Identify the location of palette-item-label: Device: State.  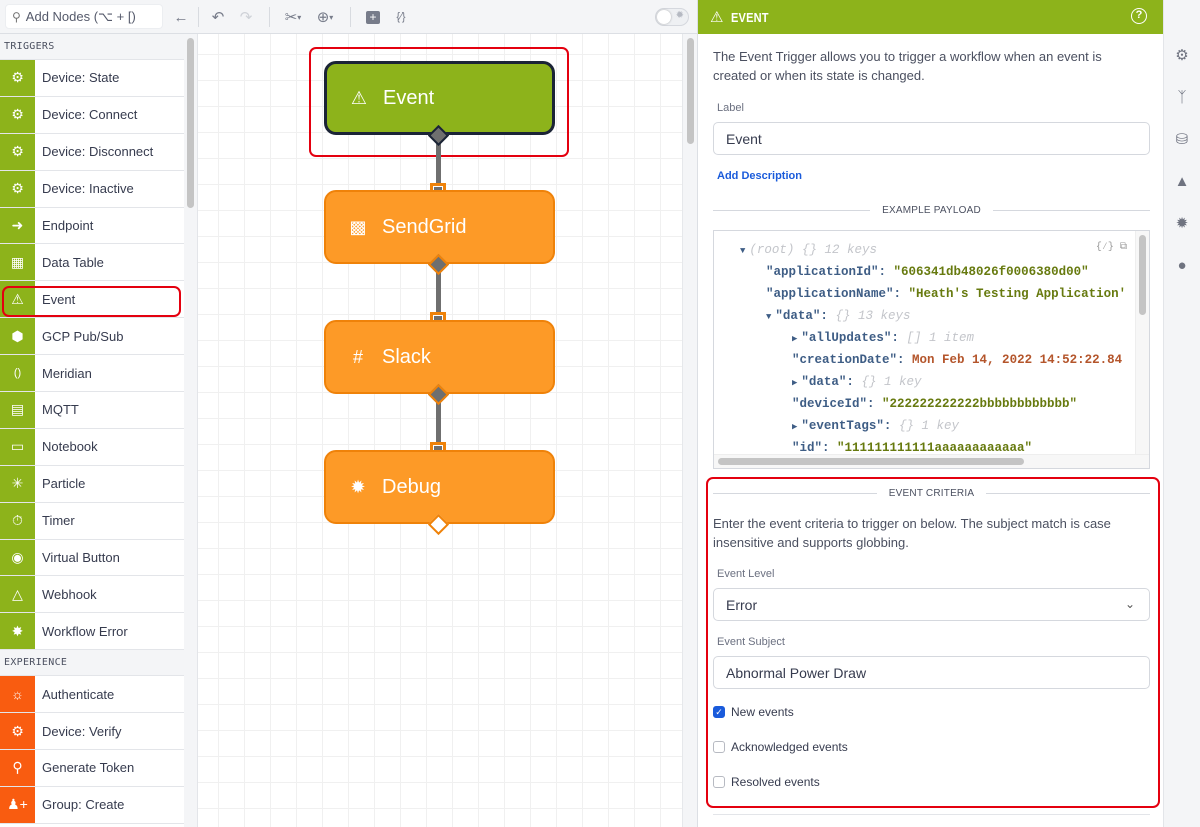
(81, 78).